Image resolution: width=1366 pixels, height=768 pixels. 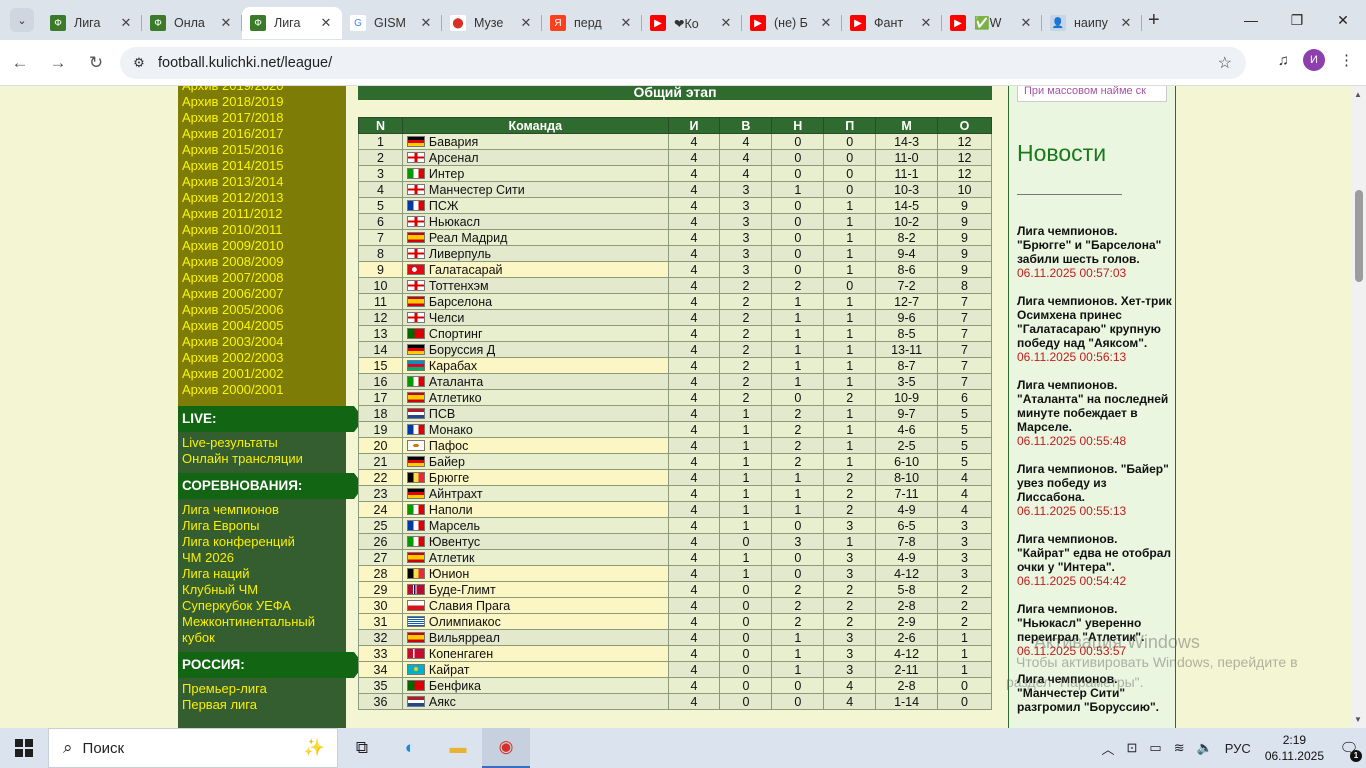 I want to click on back-button: ←, so click(x=20, y=63).